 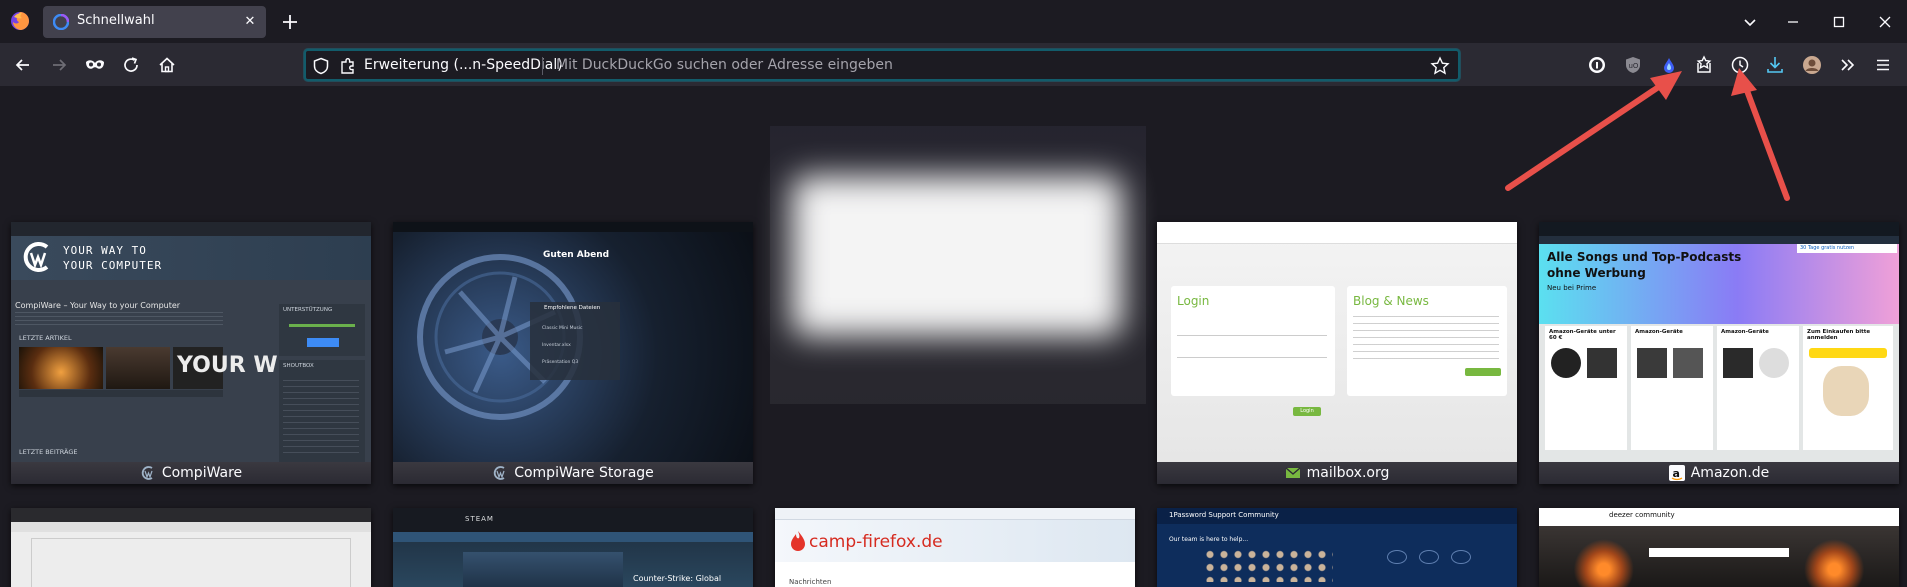 What do you see at coordinates (1669, 65) in the screenshot?
I see `waterdrop-extension-button` at bounding box center [1669, 65].